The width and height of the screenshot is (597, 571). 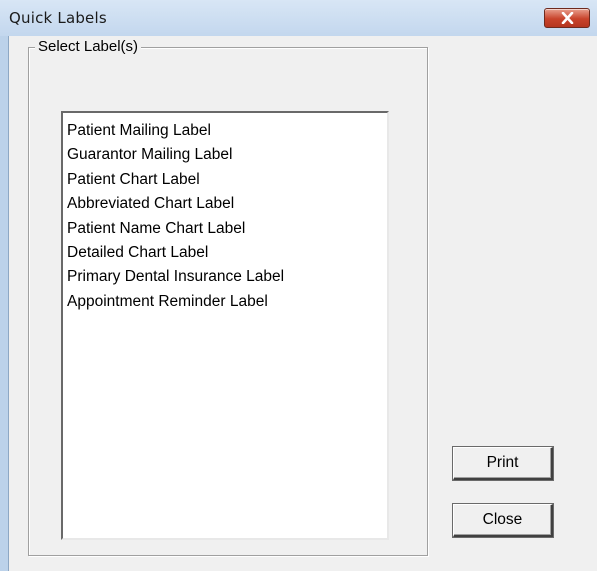 I want to click on list-item-patient-name-chart-label: Patient Name Chart Label, so click(x=227, y=229).